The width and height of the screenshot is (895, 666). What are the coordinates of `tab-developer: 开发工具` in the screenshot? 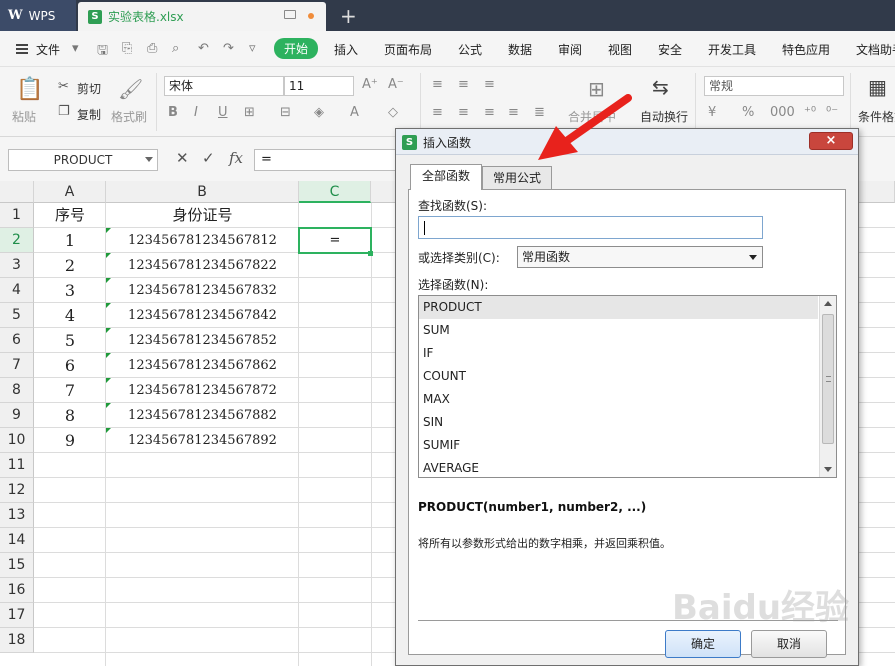 It's located at (732, 49).